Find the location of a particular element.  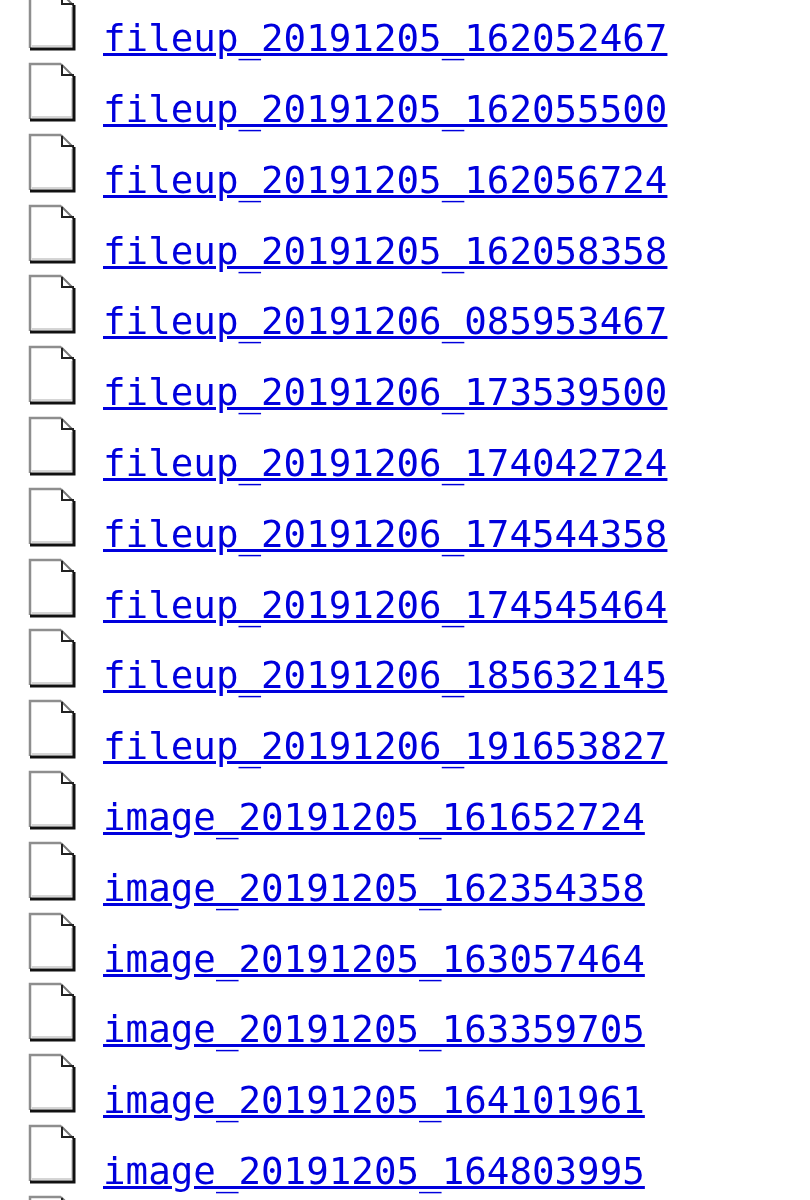

file-link: image_20191205_163359705 is located at coordinates (374, 1029).